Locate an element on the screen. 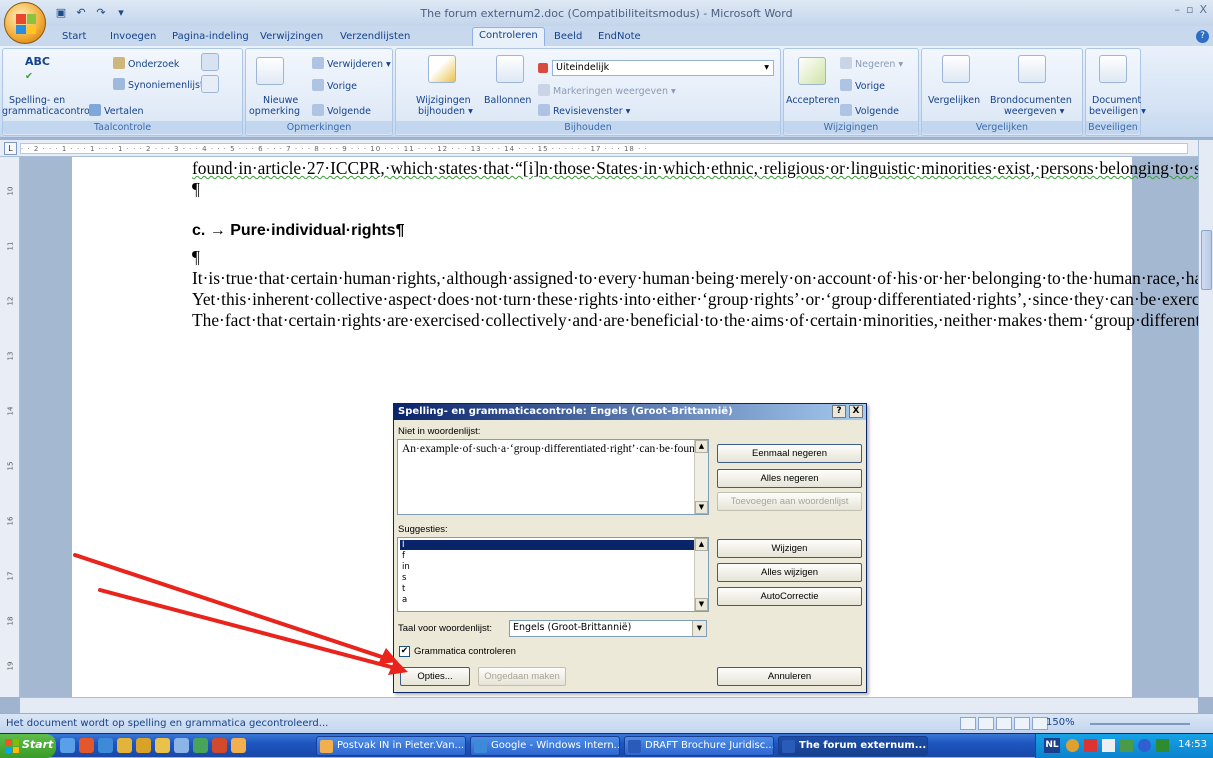  brondocumenten-button: Brondocumenten is located at coordinates (1031, 100).